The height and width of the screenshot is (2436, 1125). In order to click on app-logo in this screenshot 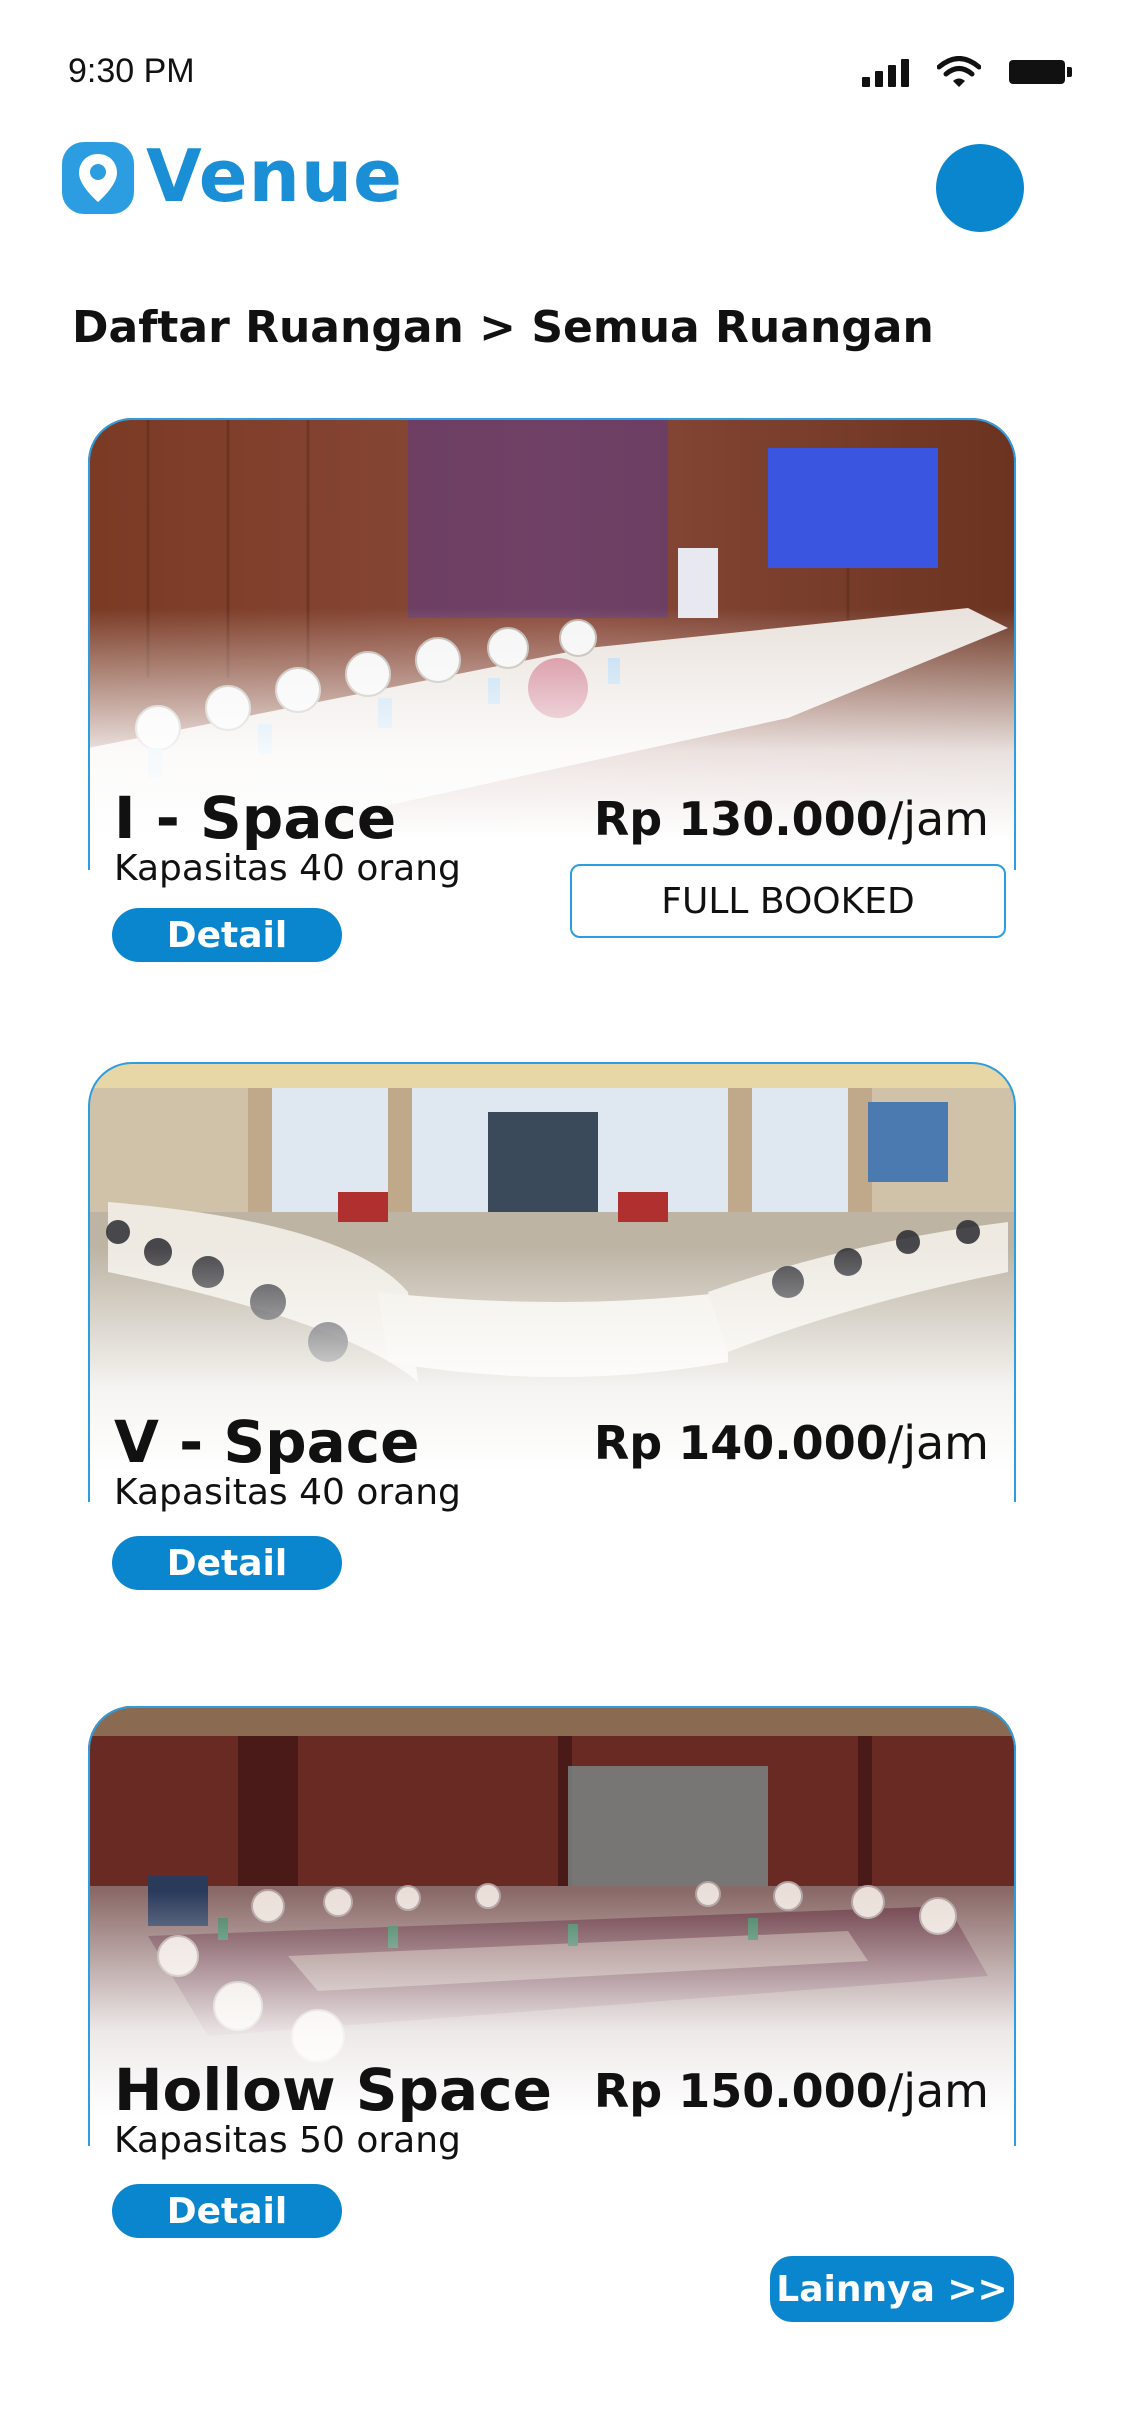, I will do `click(98, 178)`.